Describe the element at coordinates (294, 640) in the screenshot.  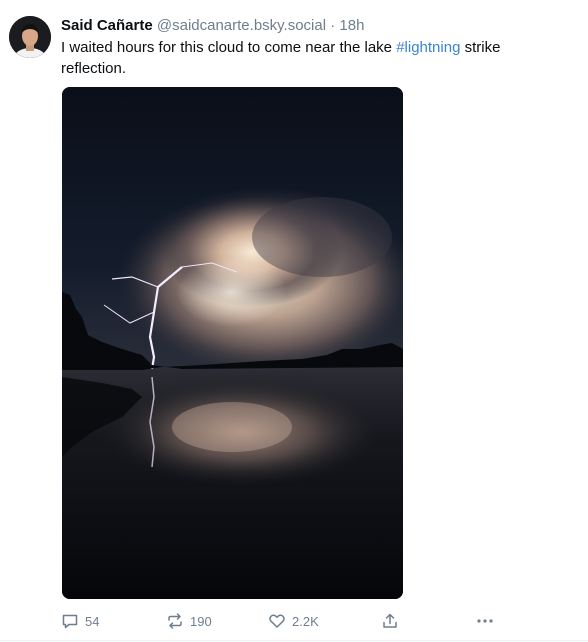
I see `divider` at that location.